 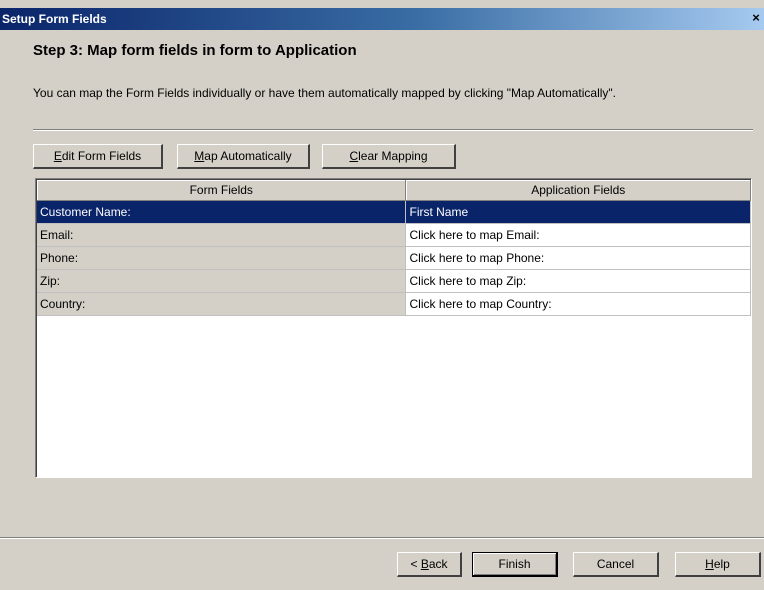 What do you see at coordinates (578, 235) in the screenshot?
I see `application-field-cell: Click here to map Email:` at bounding box center [578, 235].